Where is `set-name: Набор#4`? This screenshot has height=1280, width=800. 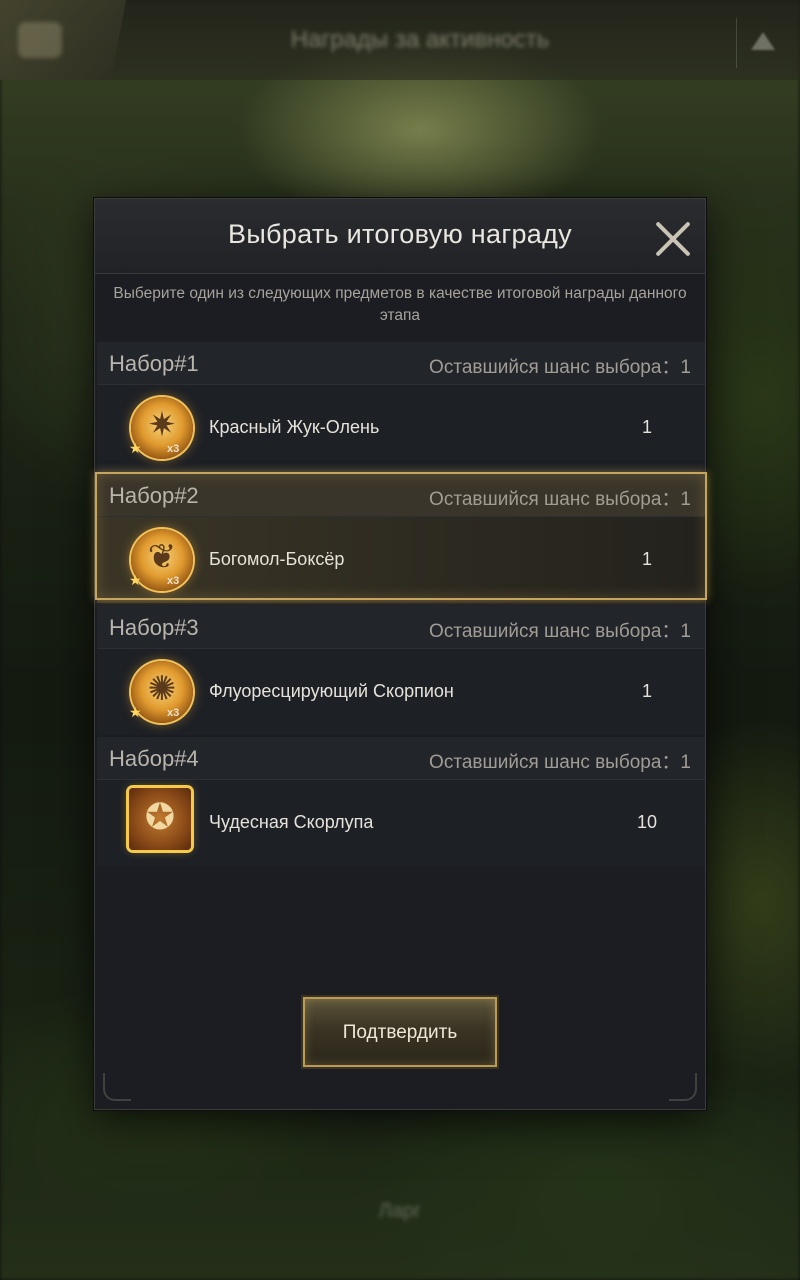 set-name: Набор#4 is located at coordinates (154, 758).